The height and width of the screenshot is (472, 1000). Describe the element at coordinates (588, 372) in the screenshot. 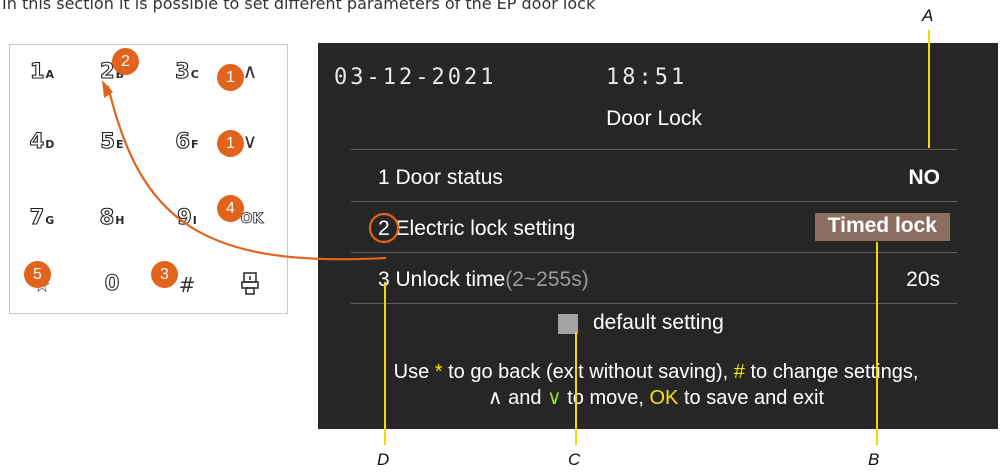

I see `hint-text: to go back (exit without saving),` at that location.